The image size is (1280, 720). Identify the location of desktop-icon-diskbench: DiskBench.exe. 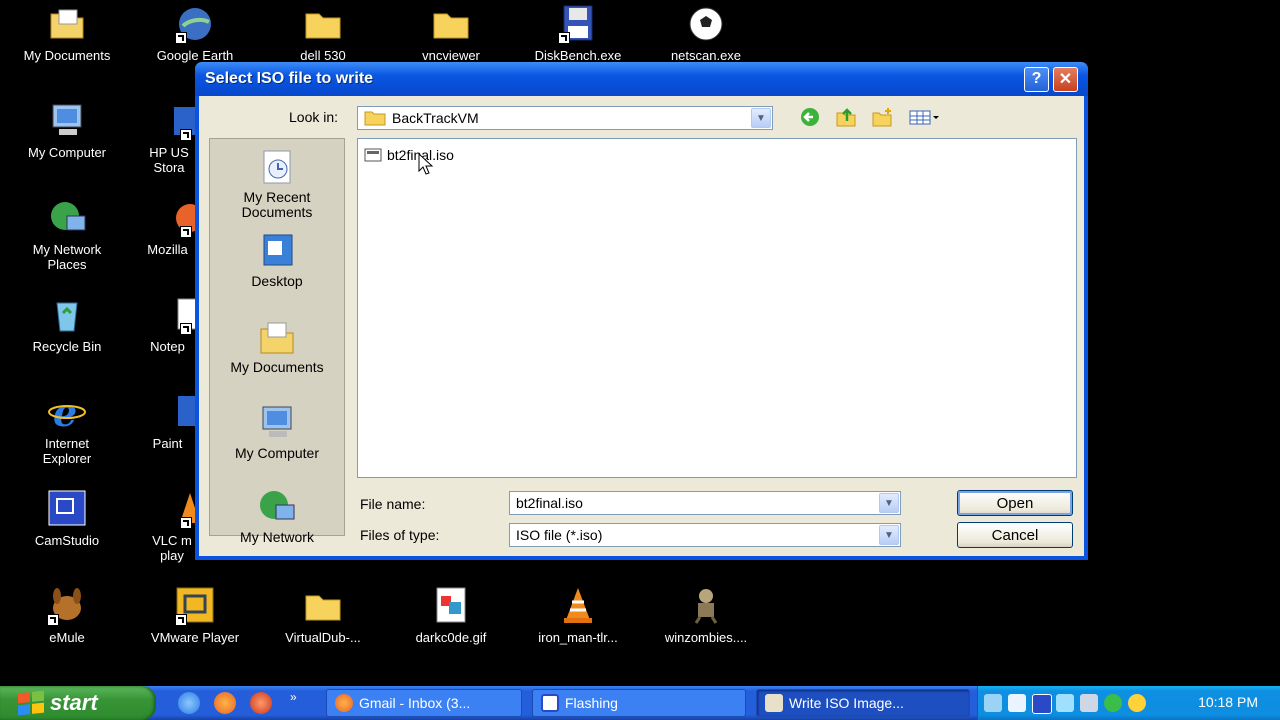
(578, 33).